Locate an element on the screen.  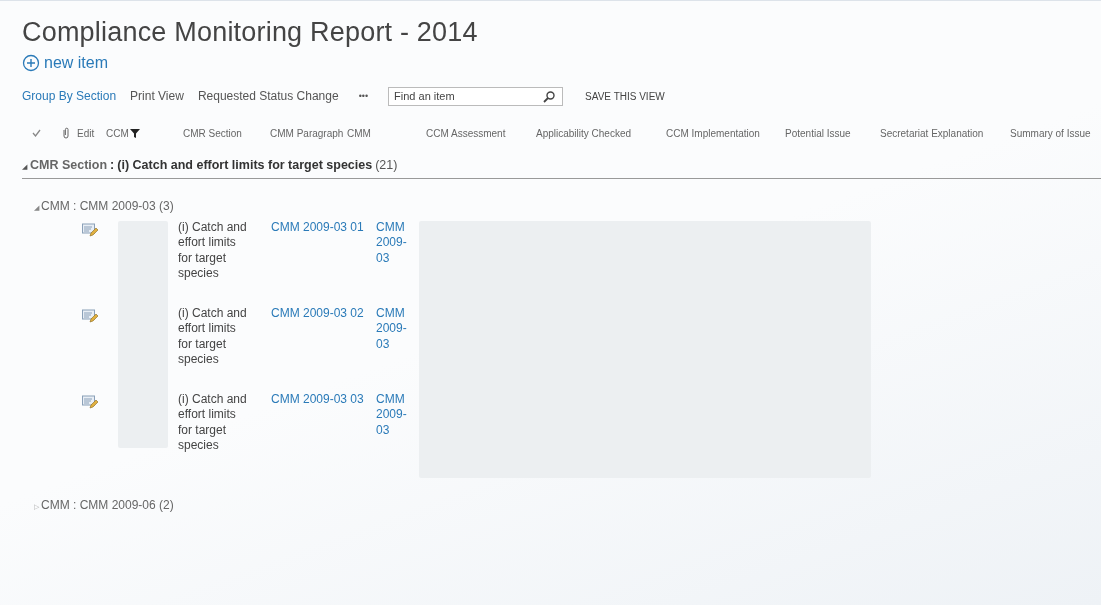
new-item-link: new item is located at coordinates (65, 63).